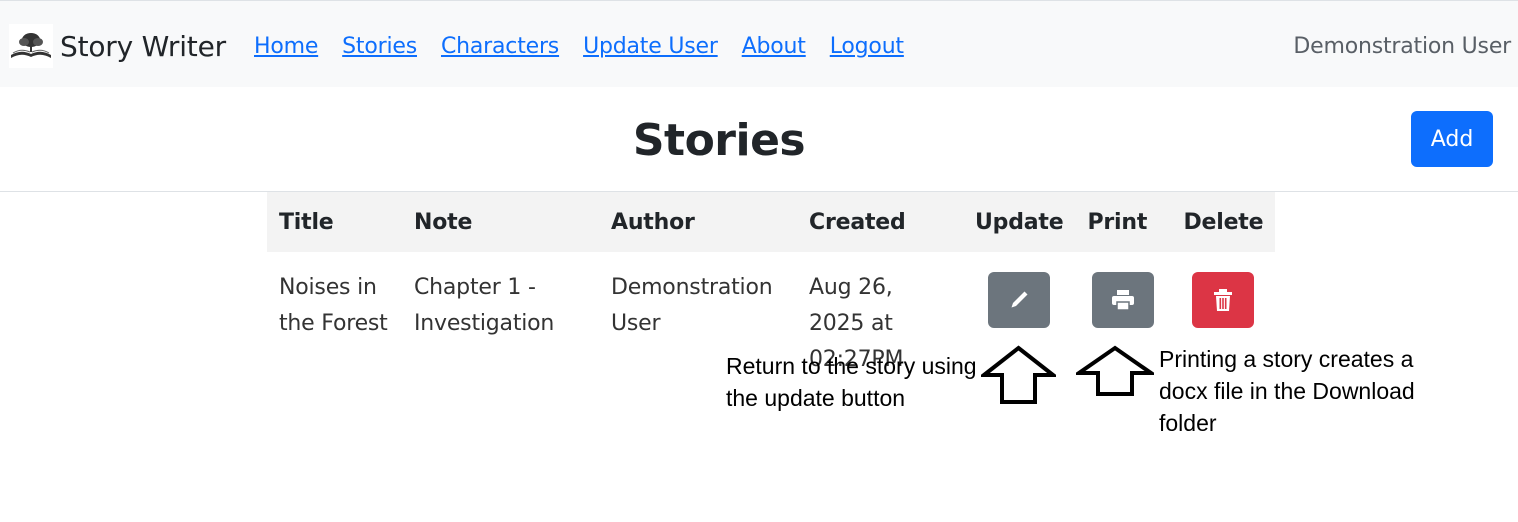 The width and height of the screenshot is (1518, 522). I want to click on column-header-note: Note, so click(500, 222).